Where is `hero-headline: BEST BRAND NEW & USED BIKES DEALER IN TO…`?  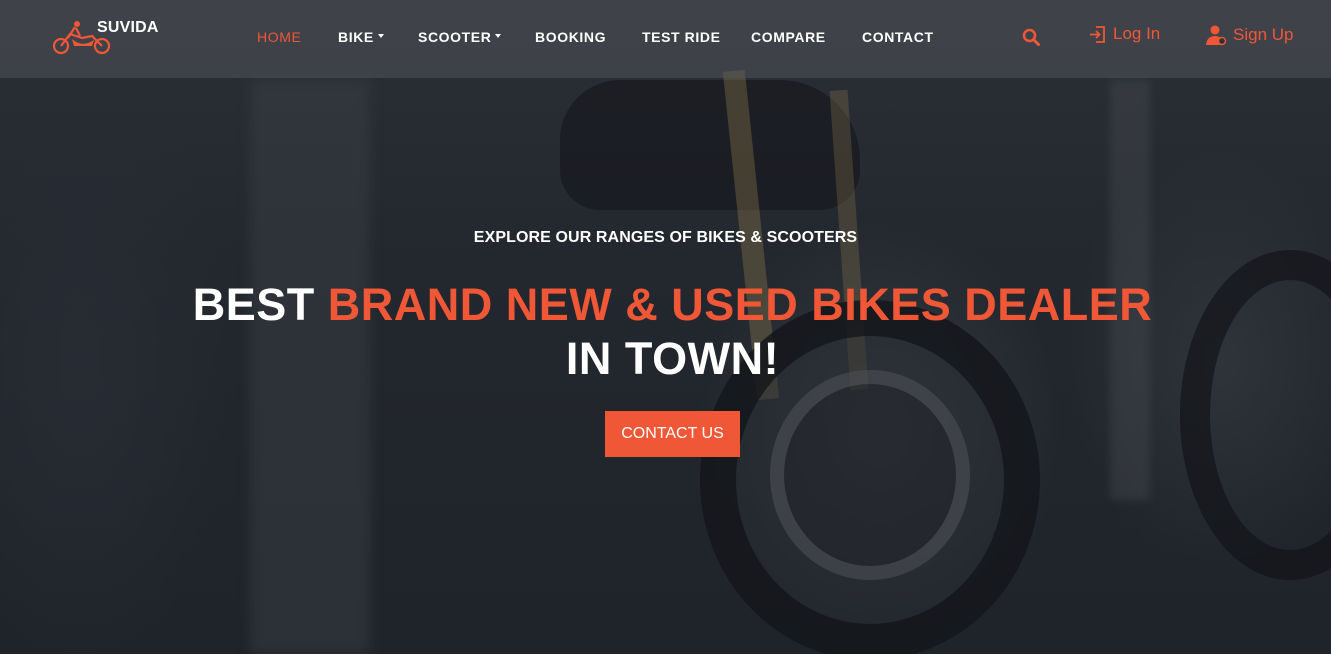
hero-headline: BEST BRAND NEW & USED BIKES DEALER IN TO… is located at coordinates (672, 332).